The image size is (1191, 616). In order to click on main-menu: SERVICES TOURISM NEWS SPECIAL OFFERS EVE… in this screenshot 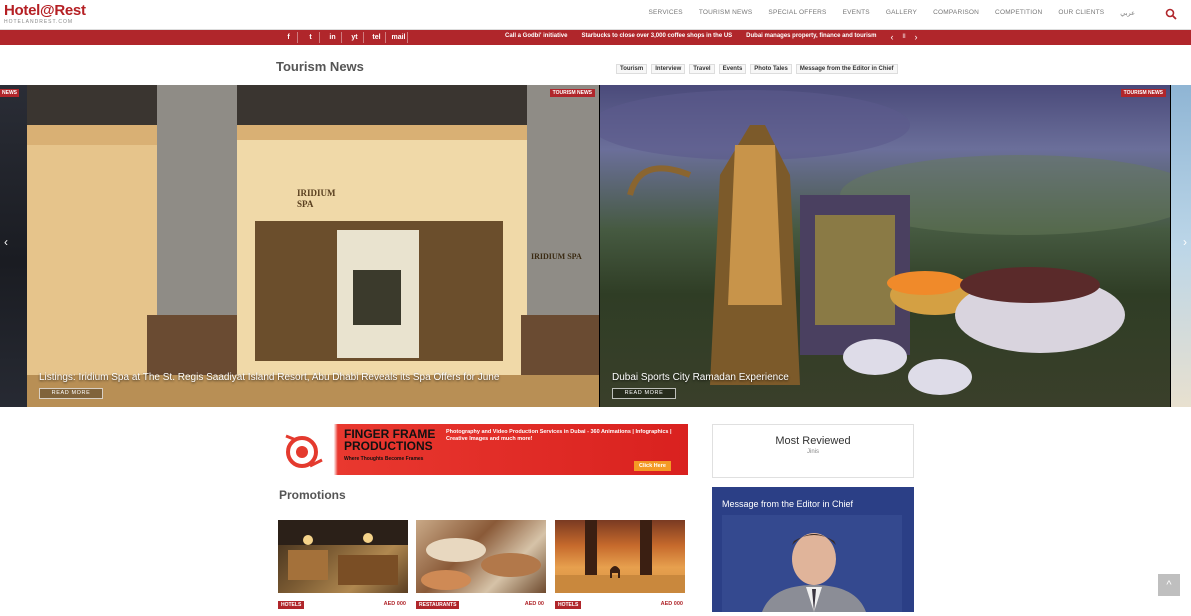, I will do `click(891, 13)`.